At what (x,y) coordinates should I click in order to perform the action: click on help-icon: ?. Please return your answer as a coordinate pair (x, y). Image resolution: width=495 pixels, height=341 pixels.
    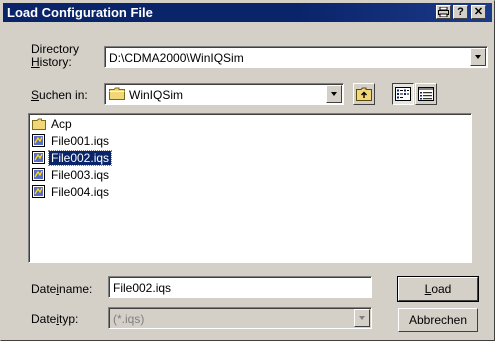
    Looking at the image, I should click on (460, 12).